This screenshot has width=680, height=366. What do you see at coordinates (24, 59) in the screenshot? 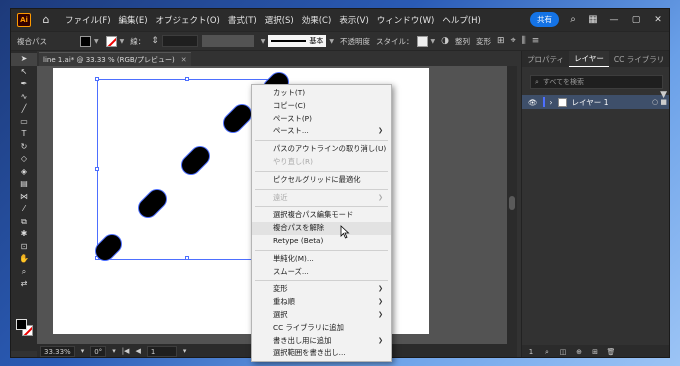
I see `selection-tool-icon: ➤` at bounding box center [24, 59].